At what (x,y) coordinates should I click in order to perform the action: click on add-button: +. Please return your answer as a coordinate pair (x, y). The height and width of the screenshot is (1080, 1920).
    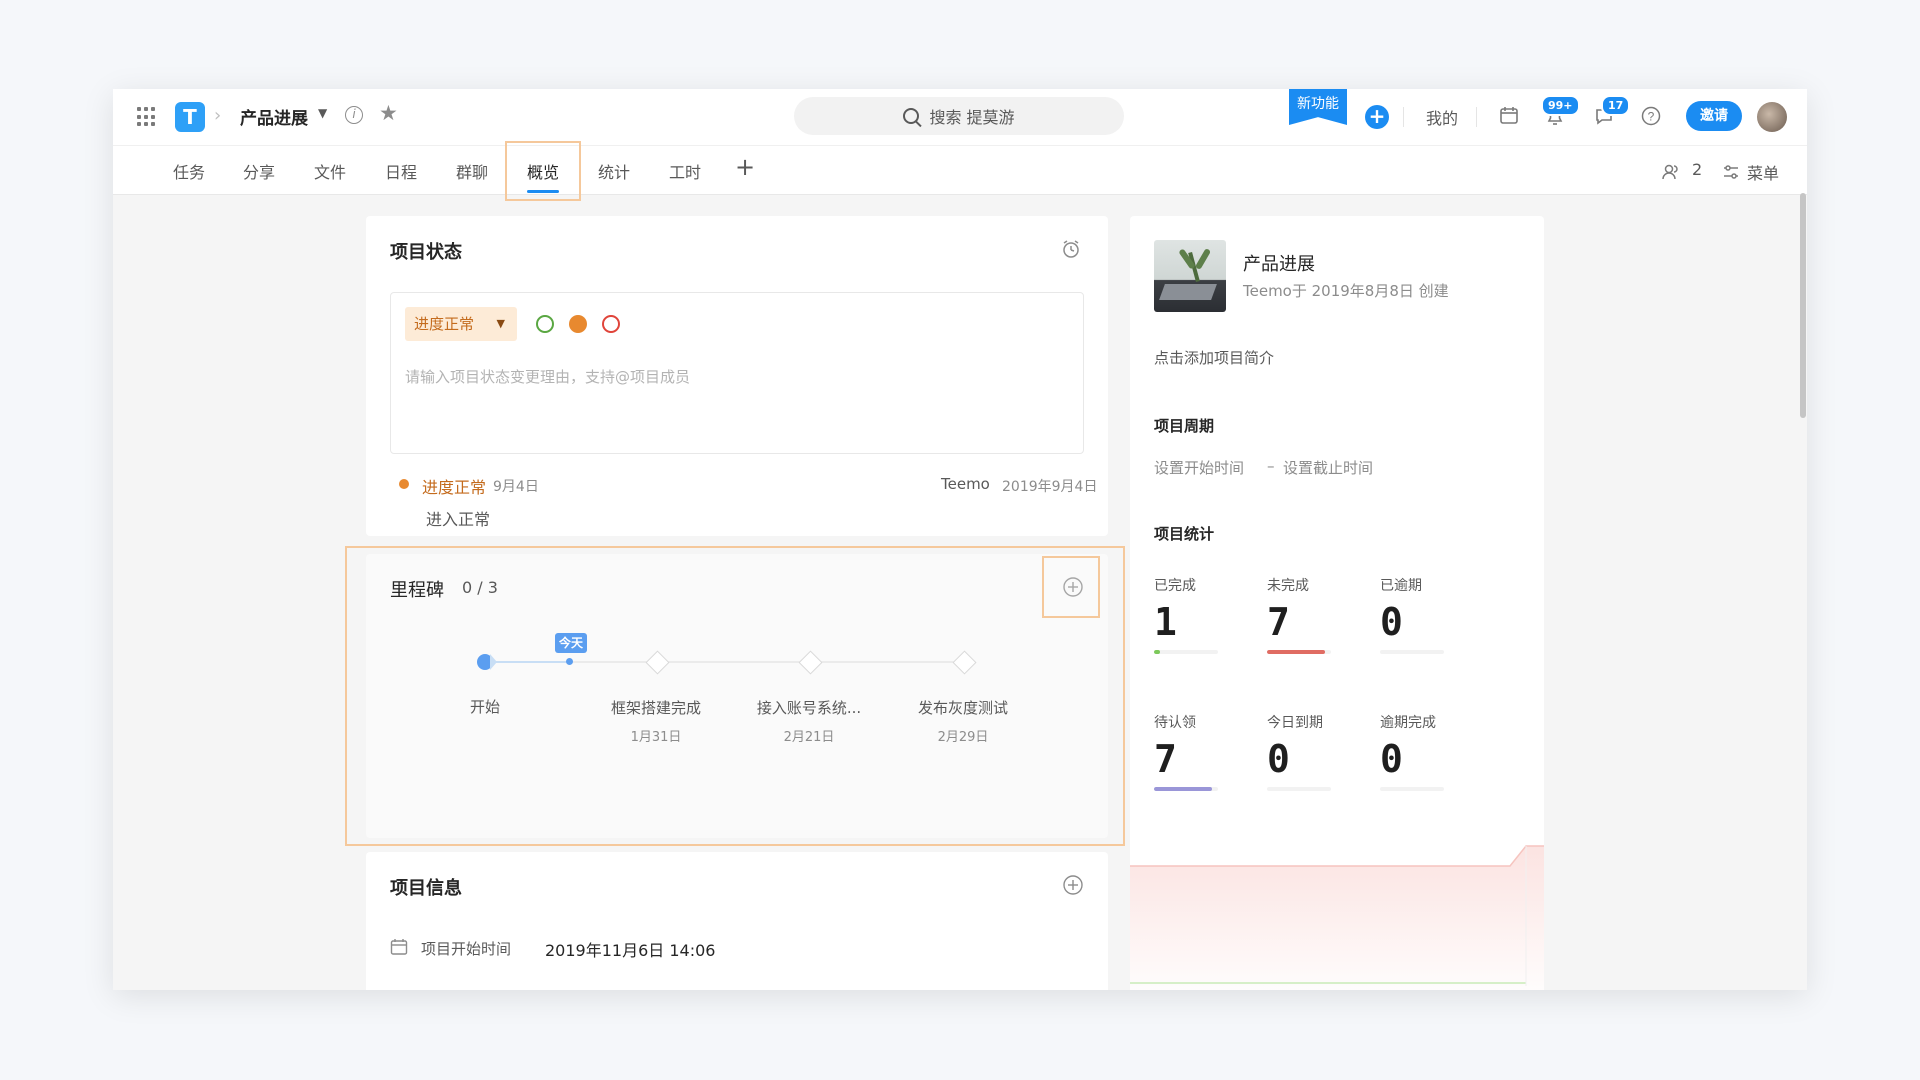
    Looking at the image, I should click on (1377, 117).